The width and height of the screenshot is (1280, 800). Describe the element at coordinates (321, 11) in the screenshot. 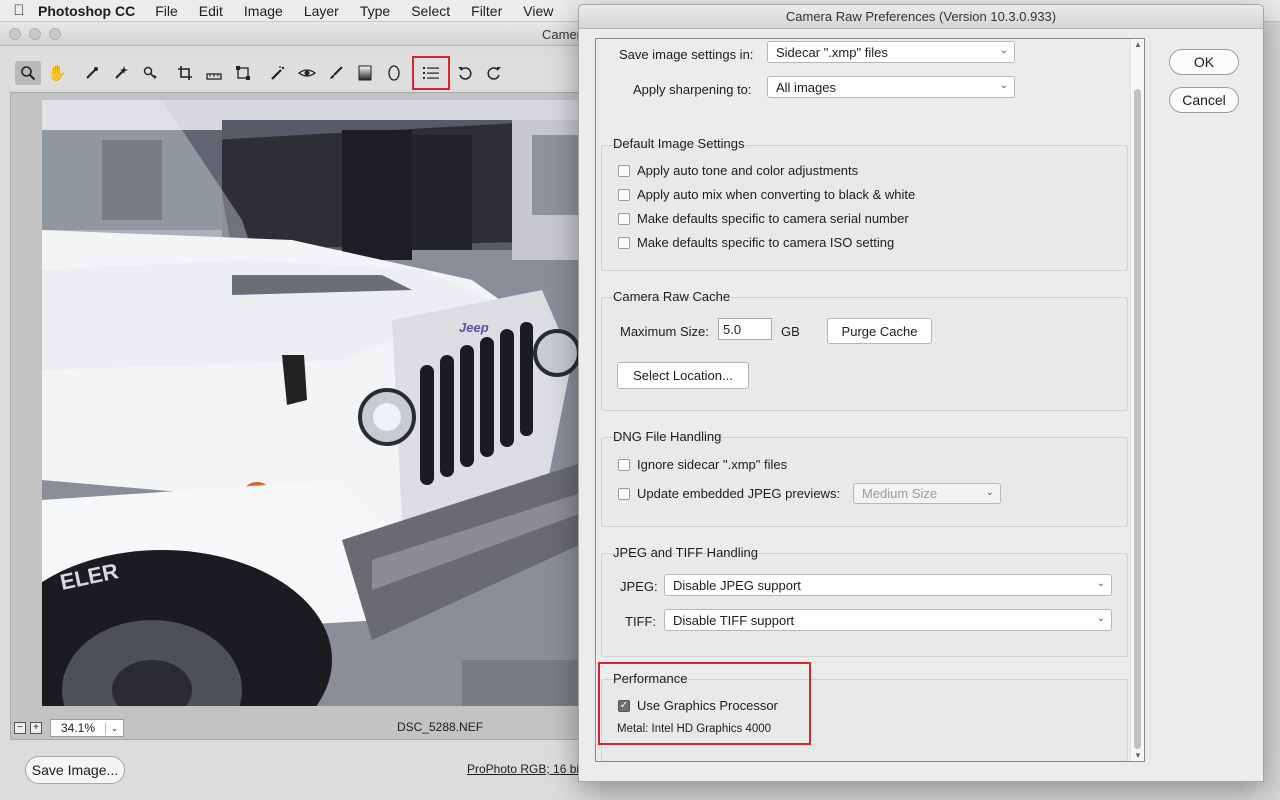

I see `menu-layer: Layer` at that location.